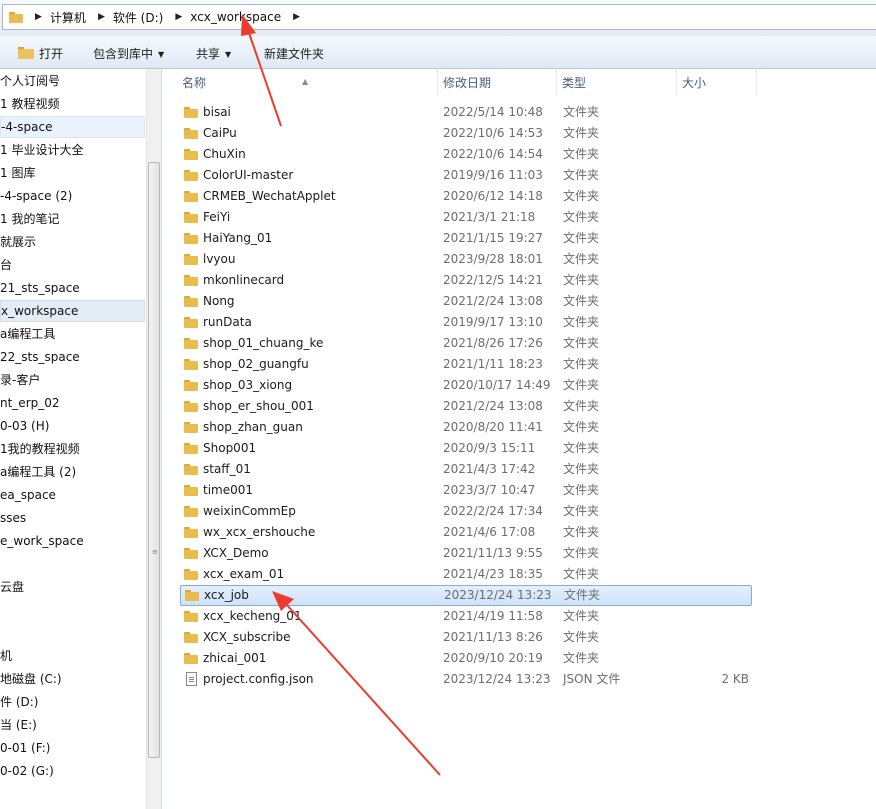 Image resolution: width=876 pixels, height=809 pixels. I want to click on nav-item: 1 图库, so click(72, 173).